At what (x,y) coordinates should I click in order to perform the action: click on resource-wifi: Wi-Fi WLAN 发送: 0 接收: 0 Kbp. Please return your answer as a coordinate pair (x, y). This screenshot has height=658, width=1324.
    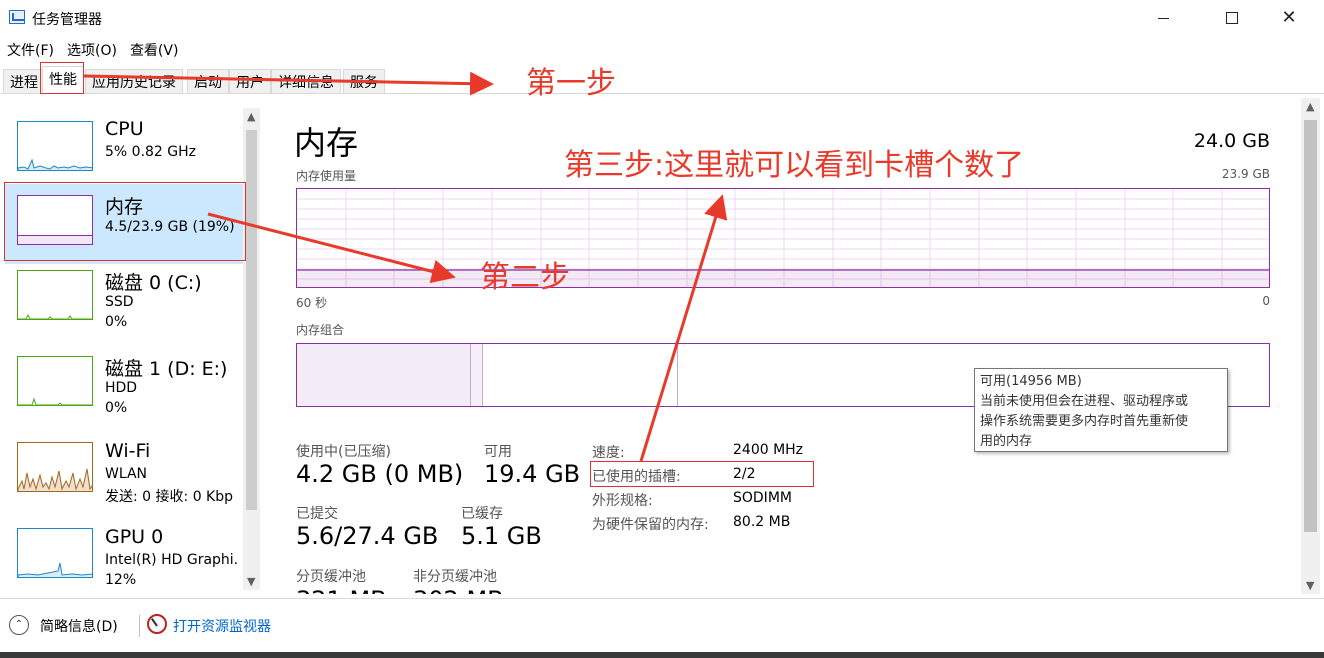
    Looking at the image, I should click on (125, 480).